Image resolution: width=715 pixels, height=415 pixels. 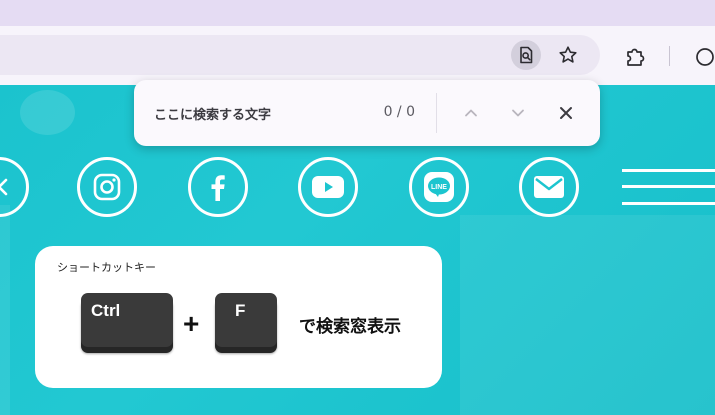 I want to click on browser-toolbar, so click(x=357, y=55).